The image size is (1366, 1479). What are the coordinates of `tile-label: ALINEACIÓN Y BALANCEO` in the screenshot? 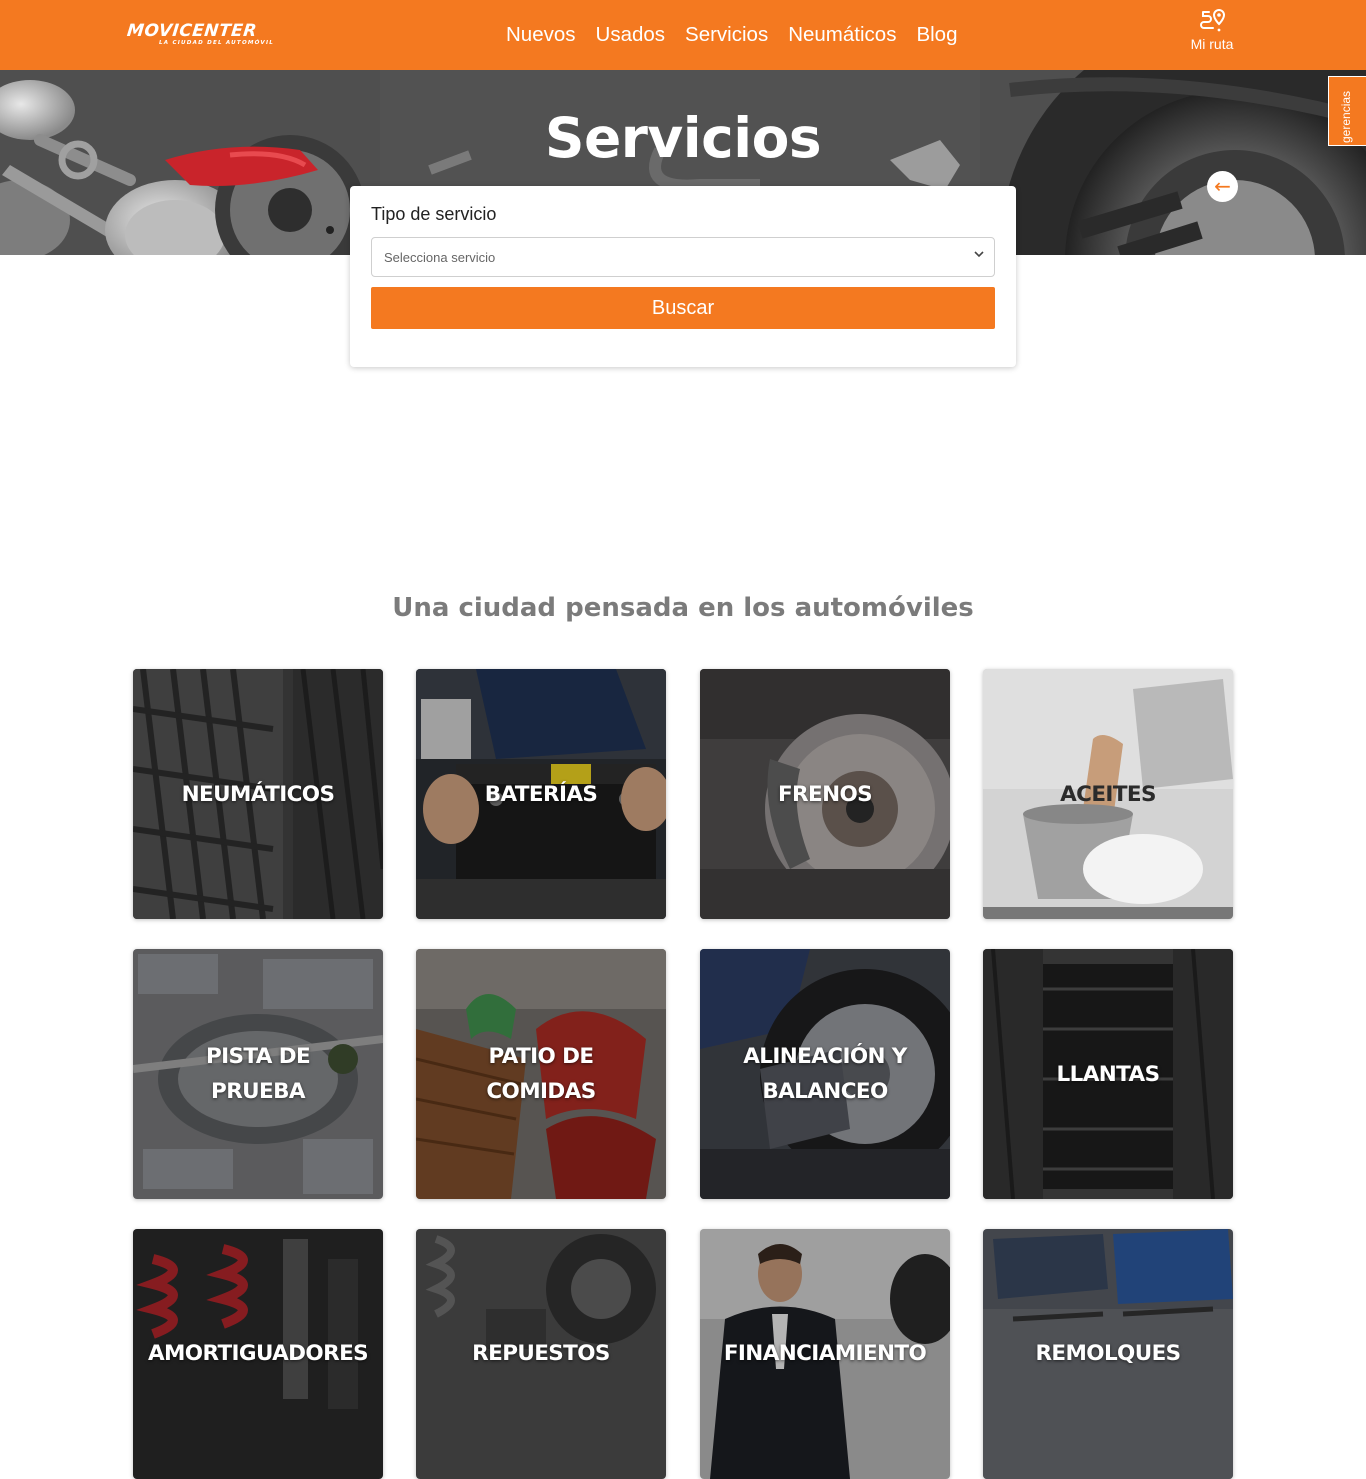 It's located at (825, 1074).